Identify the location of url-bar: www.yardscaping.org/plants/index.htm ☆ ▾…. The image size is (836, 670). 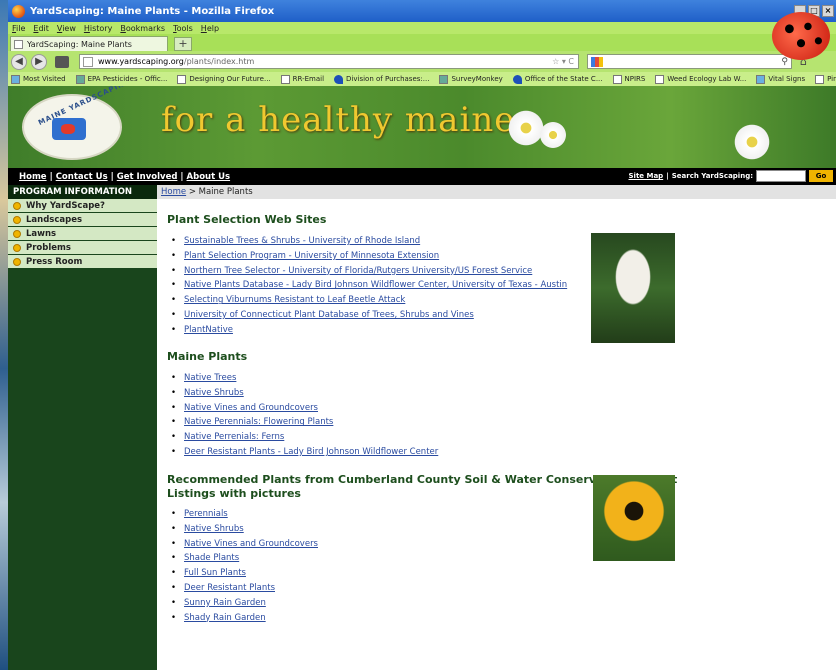
(329, 61).